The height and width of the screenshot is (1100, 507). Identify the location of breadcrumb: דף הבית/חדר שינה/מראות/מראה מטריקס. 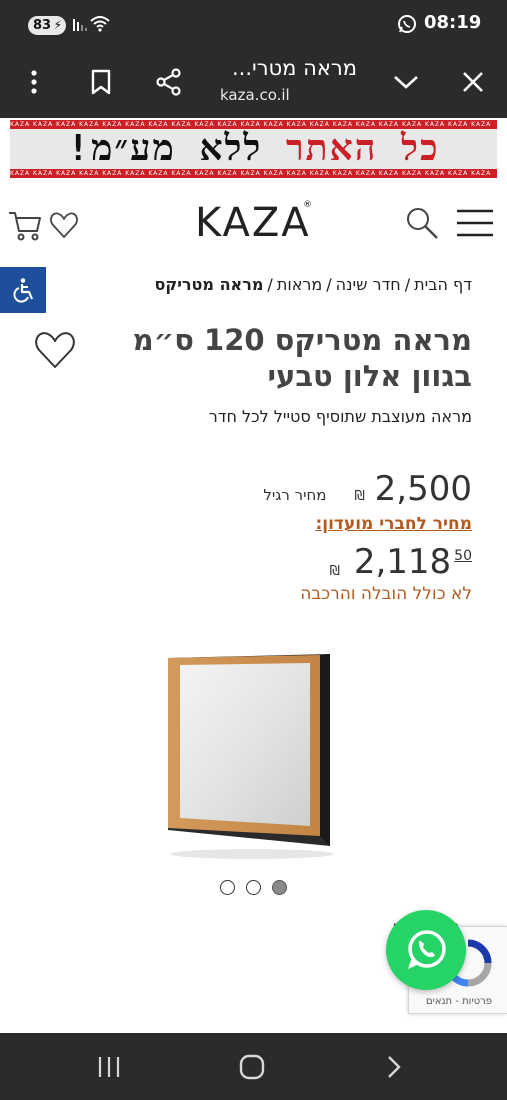
(313, 284).